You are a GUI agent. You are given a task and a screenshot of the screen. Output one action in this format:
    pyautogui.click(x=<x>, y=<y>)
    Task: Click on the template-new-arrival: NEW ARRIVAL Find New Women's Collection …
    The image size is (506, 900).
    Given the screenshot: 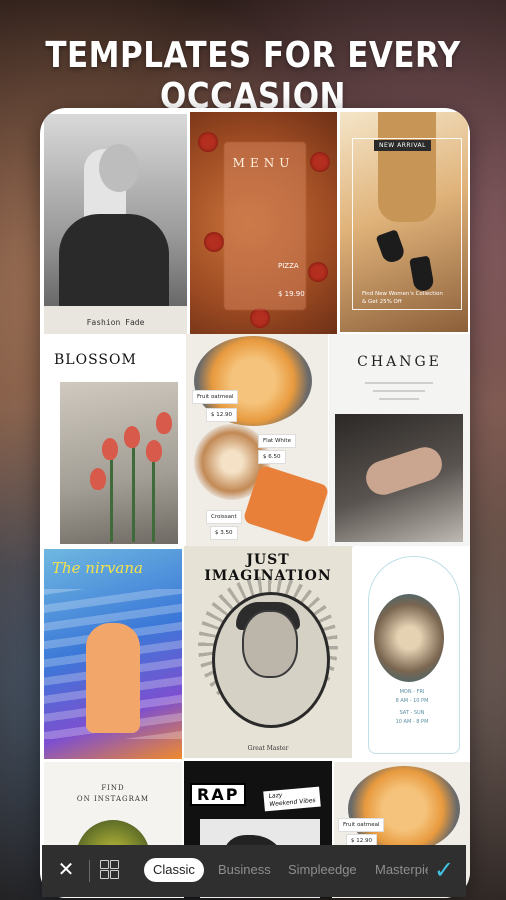 What is the action you would take?
    pyautogui.click(x=404, y=222)
    